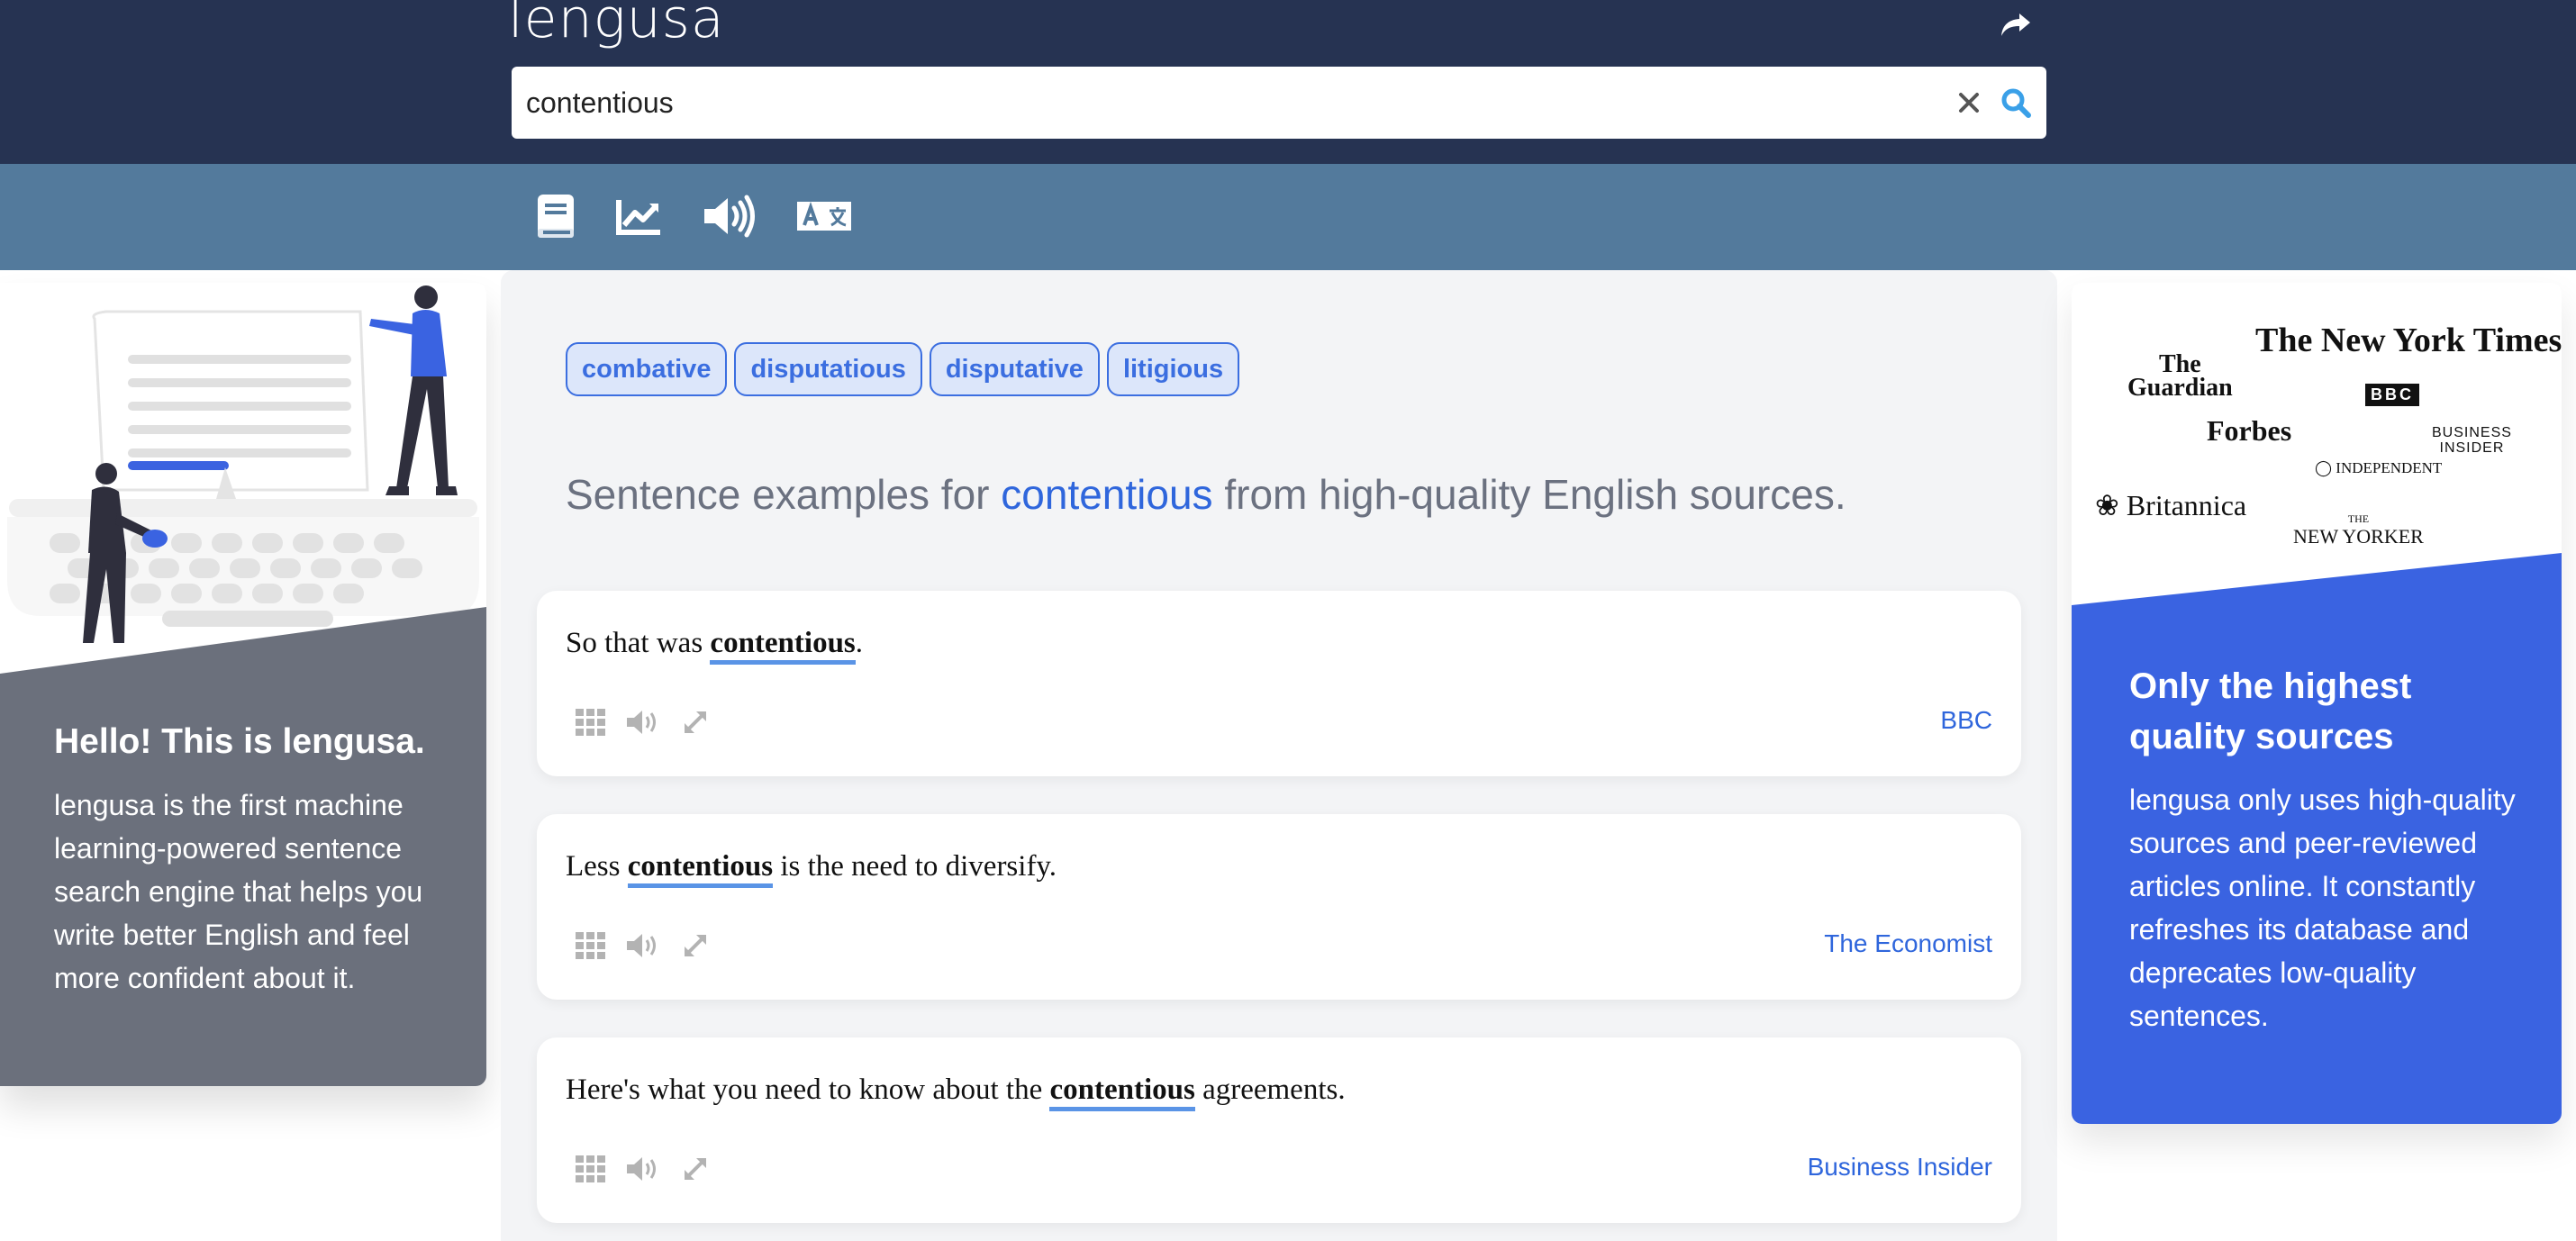 This screenshot has width=2576, height=1241. Describe the element at coordinates (1279, 683) in the screenshot. I see `sentence-card: So that was contentious. BBC` at that location.